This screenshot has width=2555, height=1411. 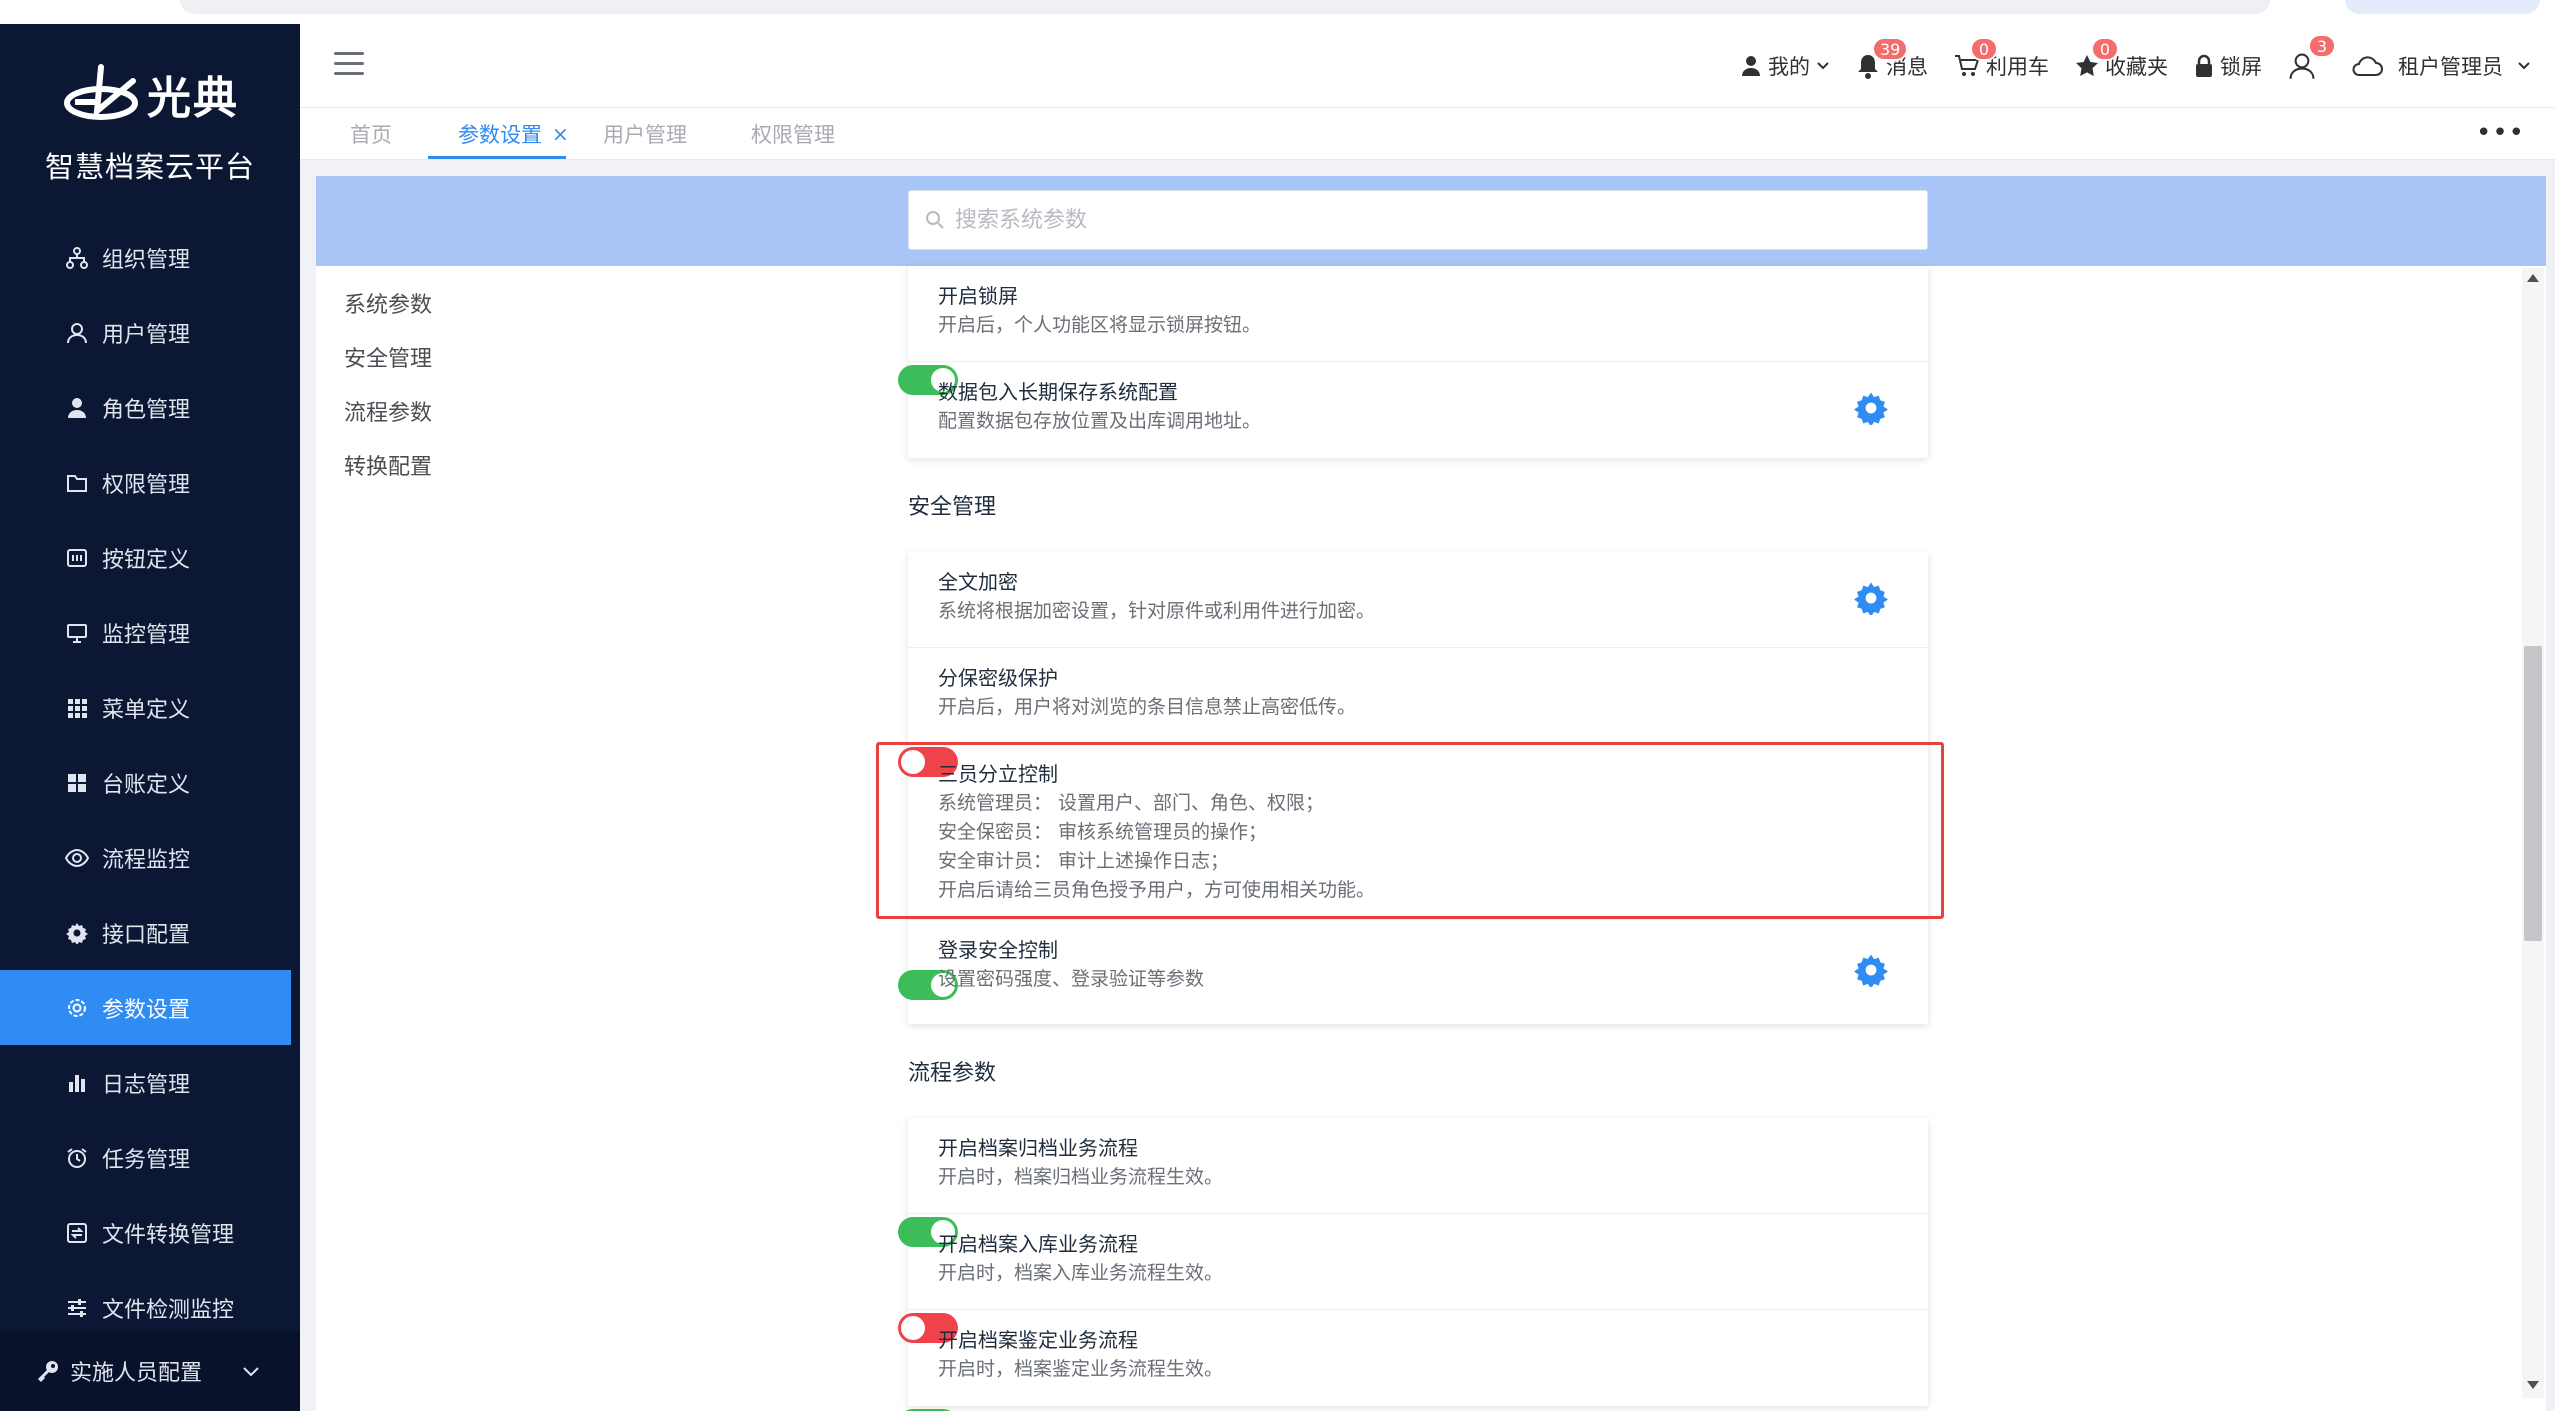 What do you see at coordinates (952, 507) in the screenshot?
I see `section-title-security: 安全管理` at bounding box center [952, 507].